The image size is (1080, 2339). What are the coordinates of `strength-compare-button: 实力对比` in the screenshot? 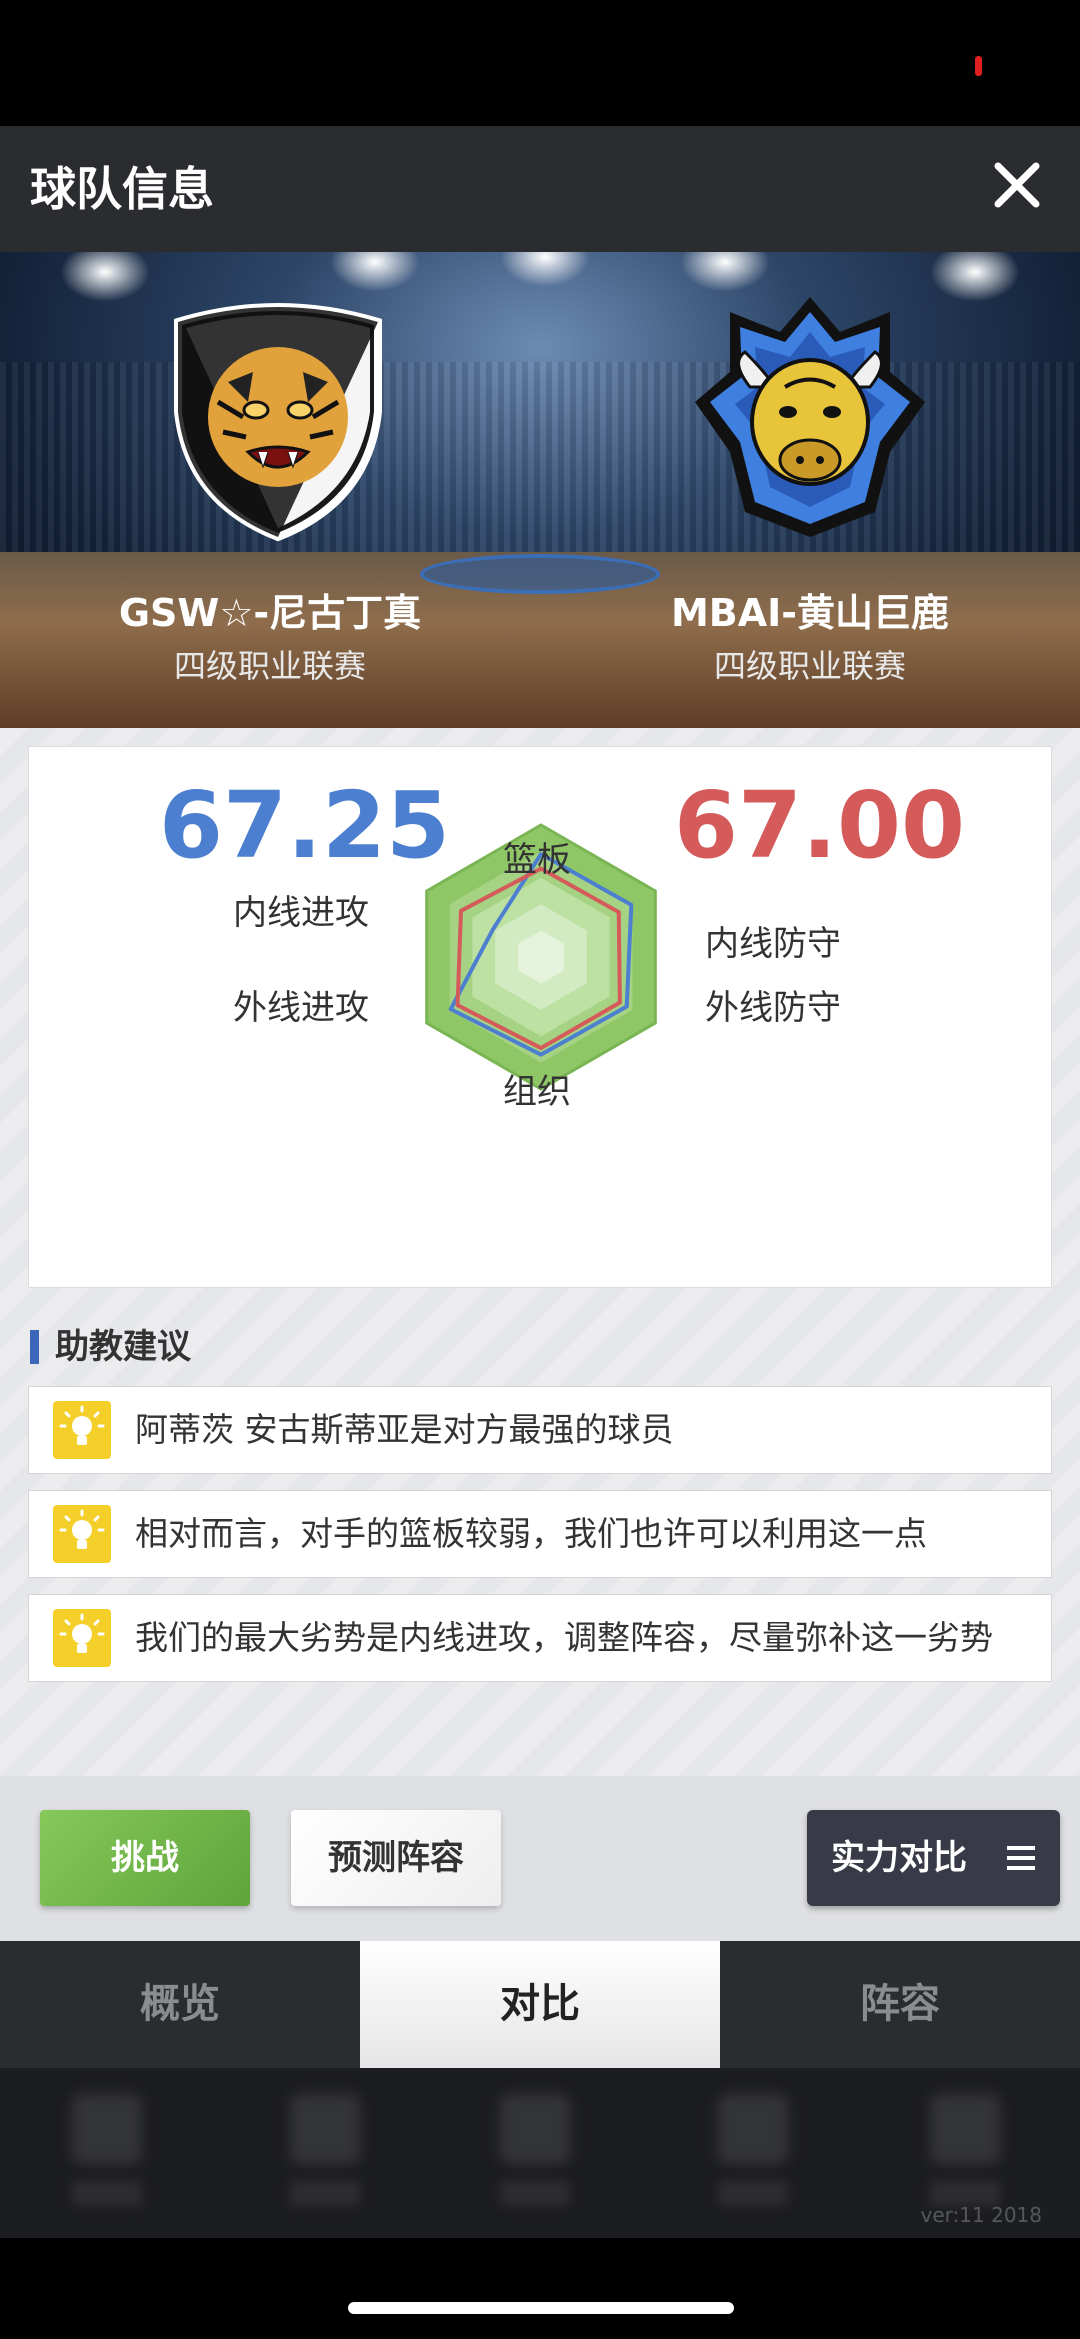 It's located at (933, 1858).